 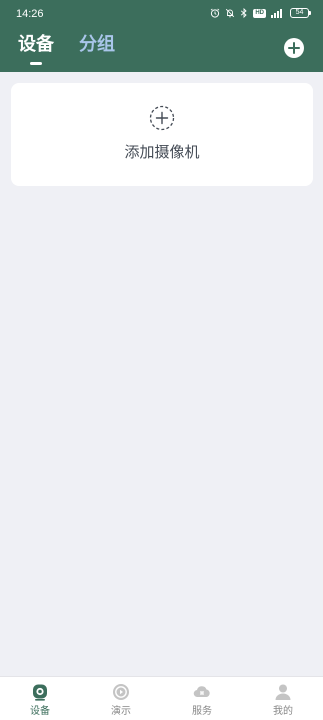 What do you see at coordinates (36, 45) in the screenshot?
I see `tab-devices: 设备` at bounding box center [36, 45].